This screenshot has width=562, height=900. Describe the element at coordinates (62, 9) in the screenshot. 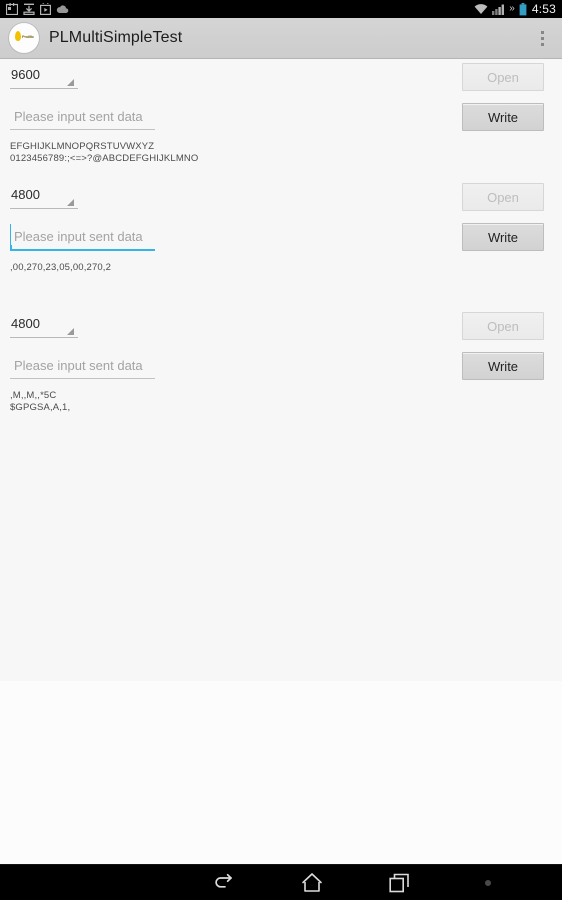

I see `cloud-icon` at that location.